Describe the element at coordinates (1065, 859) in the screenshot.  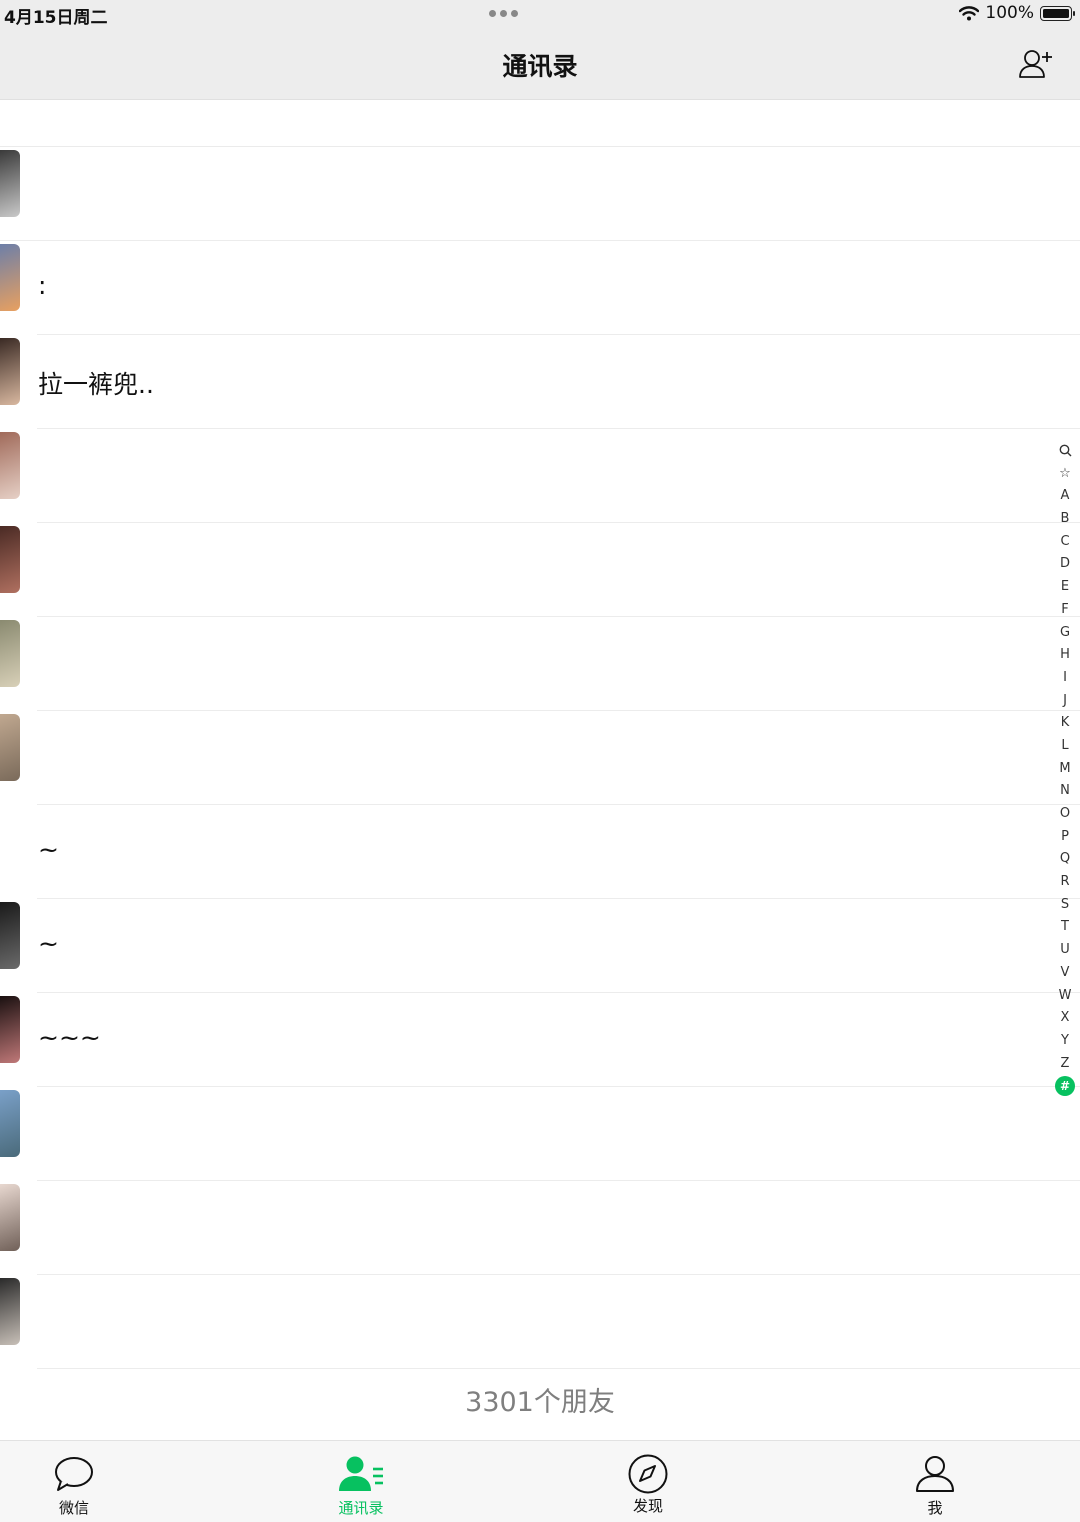
I see `index-letter: Q` at that location.